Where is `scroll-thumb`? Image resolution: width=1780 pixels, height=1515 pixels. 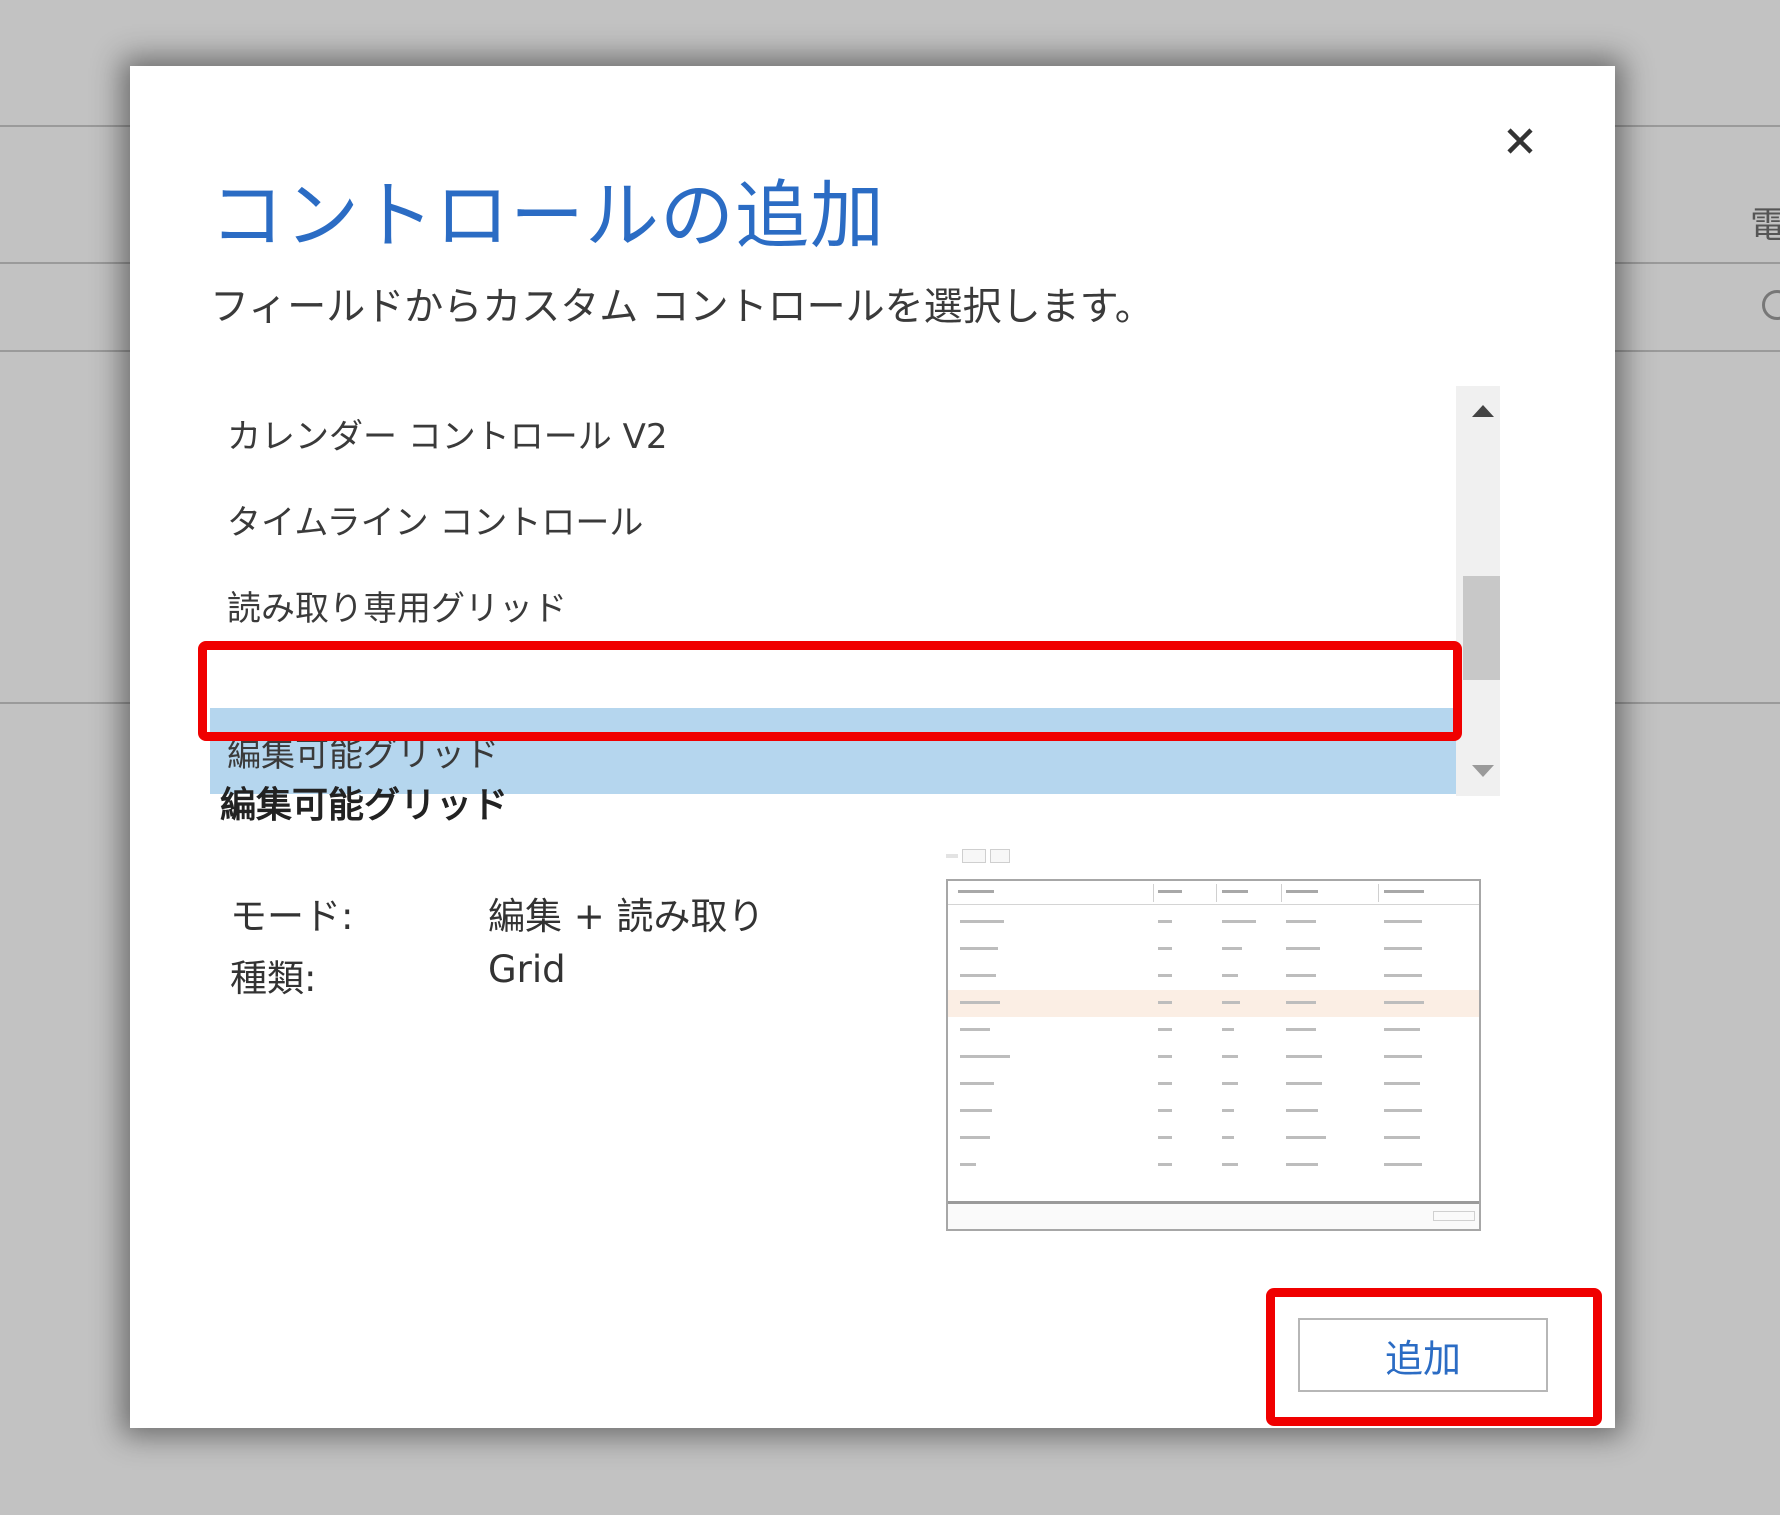
scroll-thumb is located at coordinates (1481, 628).